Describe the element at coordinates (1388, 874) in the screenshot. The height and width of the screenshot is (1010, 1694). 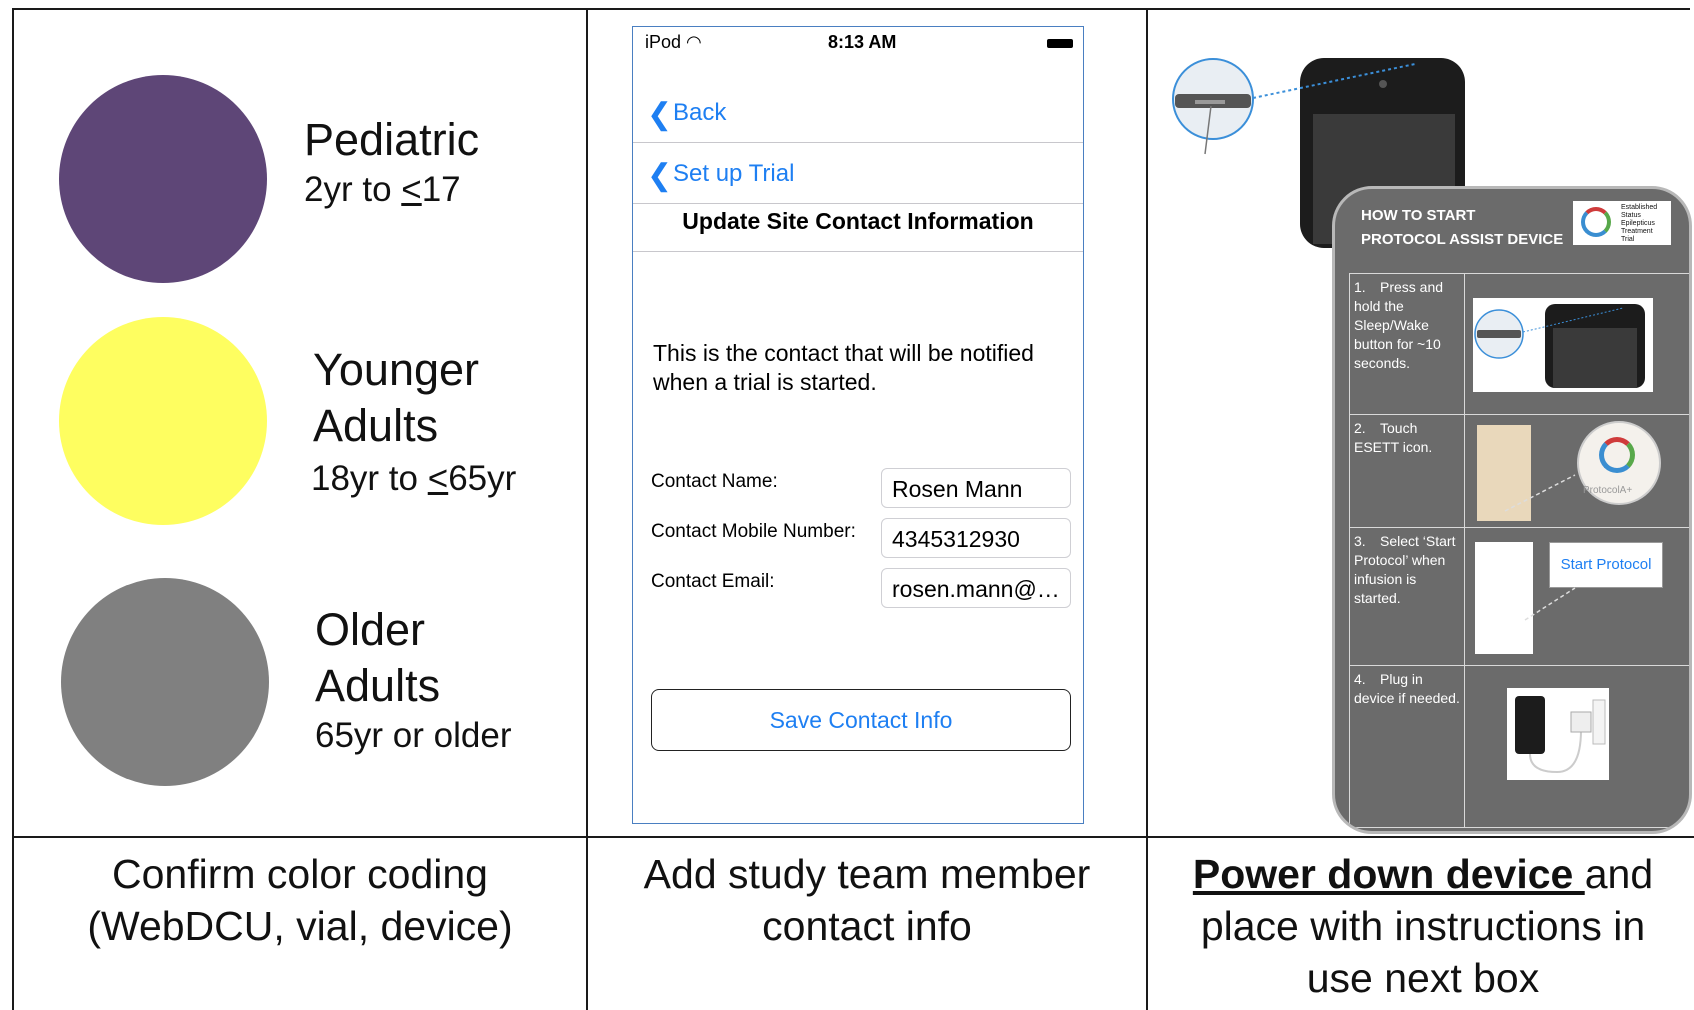
I see `power-down-emphasis: Power down device` at that location.